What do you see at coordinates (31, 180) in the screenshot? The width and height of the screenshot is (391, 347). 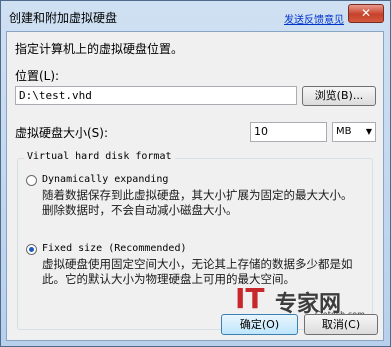 I see `dynamic-radio` at bounding box center [31, 180].